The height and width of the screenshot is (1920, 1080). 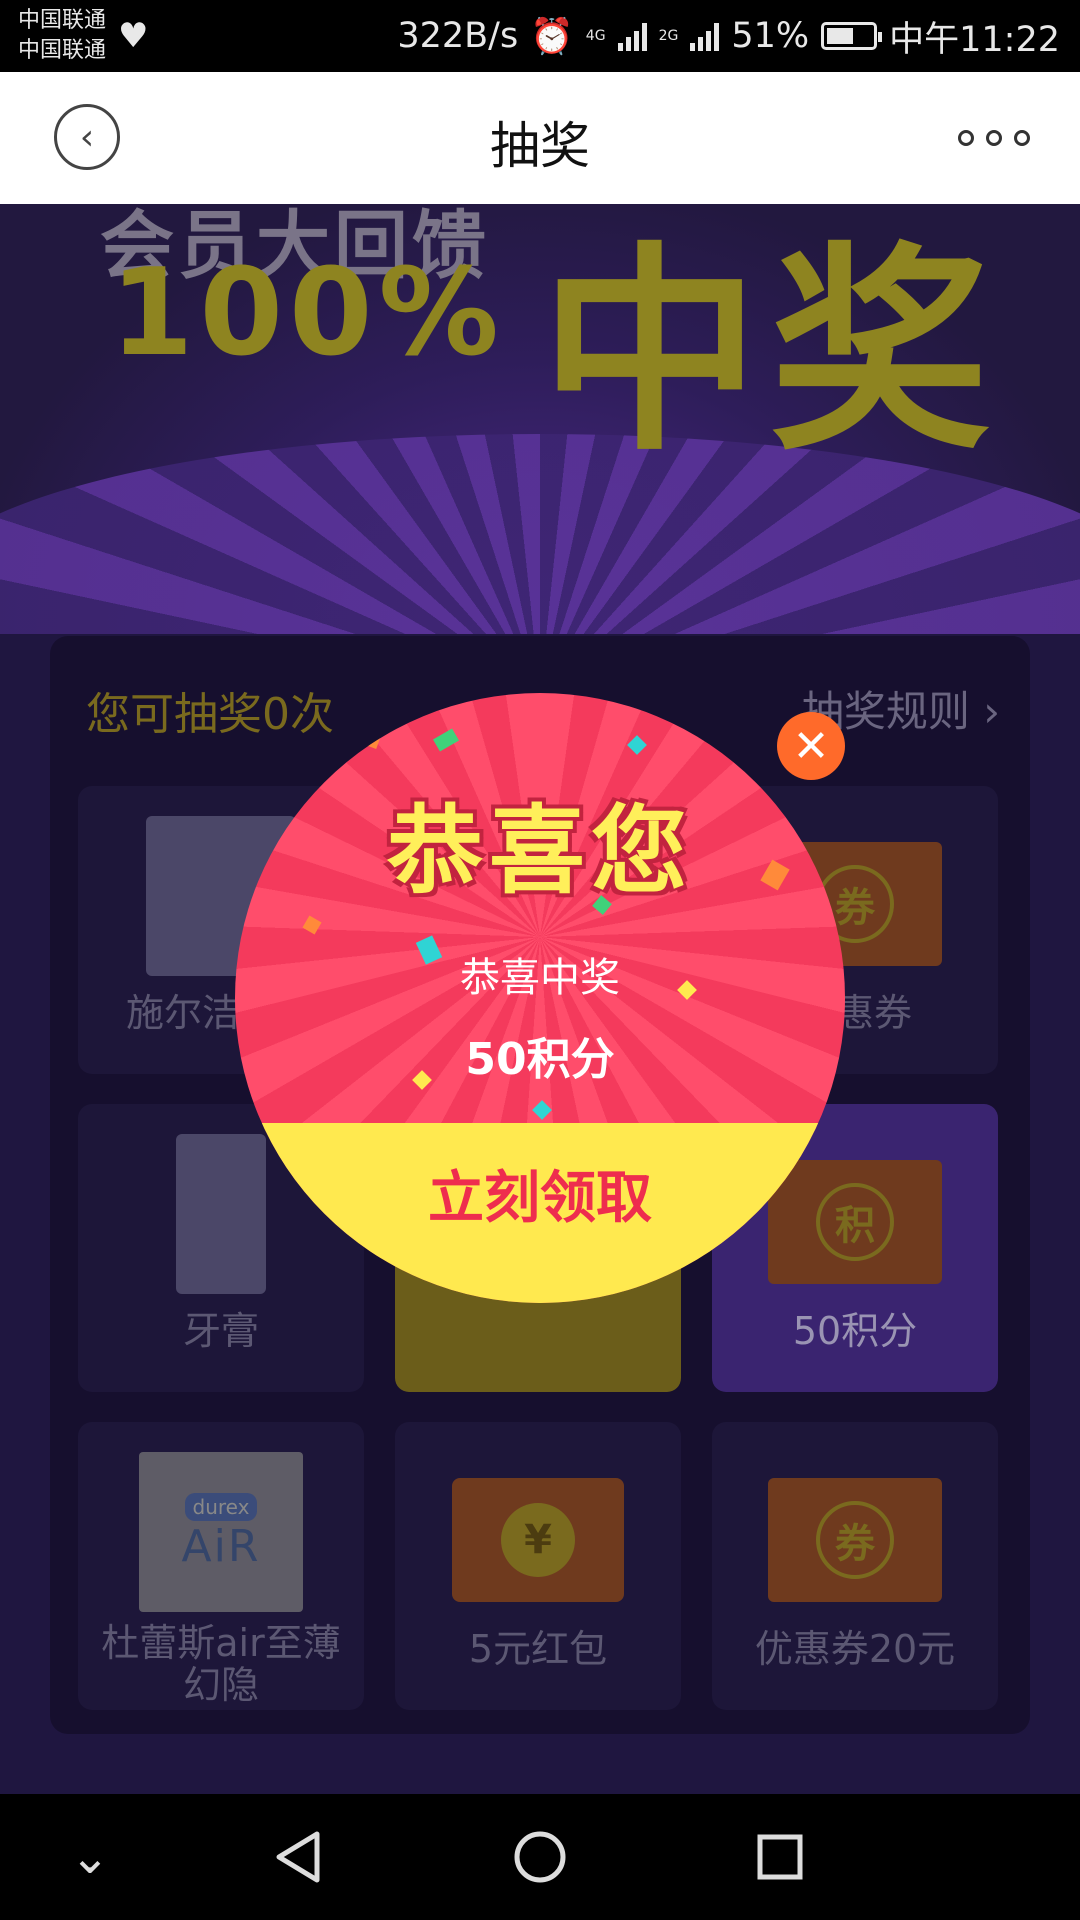 What do you see at coordinates (221, 1546) in the screenshot?
I see `durex-name: AiR` at bounding box center [221, 1546].